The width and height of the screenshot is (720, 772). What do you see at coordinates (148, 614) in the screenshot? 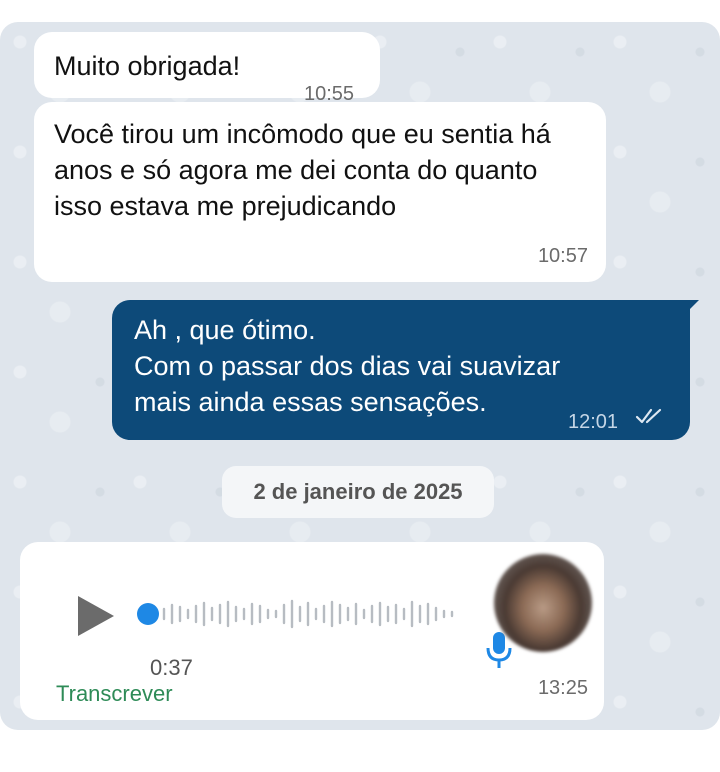
I see `playback-handle` at bounding box center [148, 614].